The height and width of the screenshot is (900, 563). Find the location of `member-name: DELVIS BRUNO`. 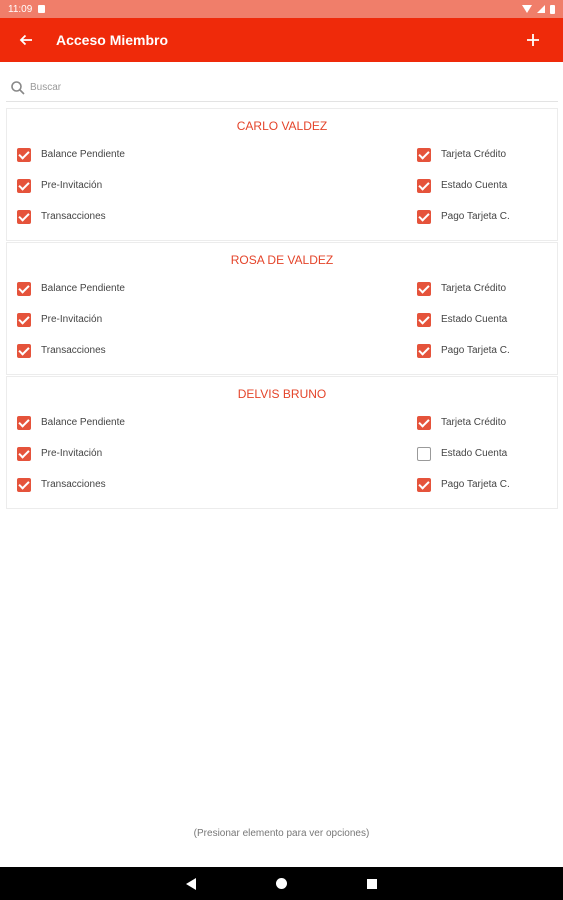

member-name: DELVIS BRUNO is located at coordinates (282, 394).